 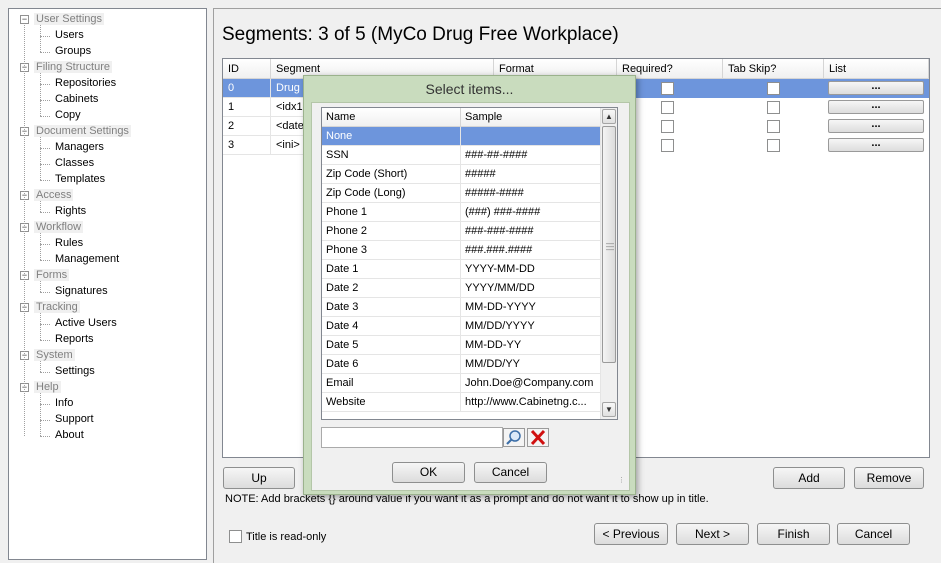 I want to click on list-item: Date 6 MM/DD/YY, so click(x=461, y=364).